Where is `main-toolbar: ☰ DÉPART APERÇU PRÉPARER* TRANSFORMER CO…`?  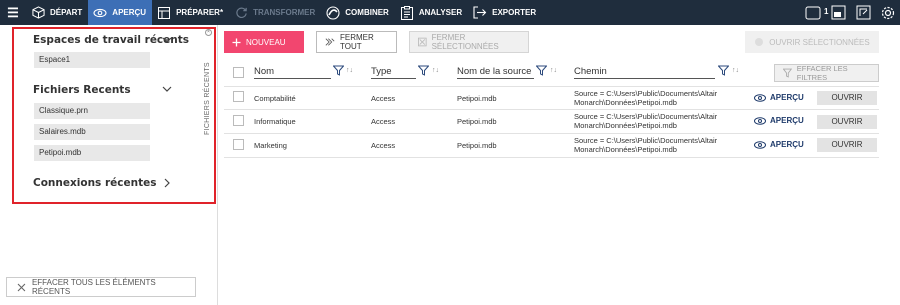 main-toolbar: ☰ DÉPART APERÇU PRÉPARER* TRANSFORMER CO… is located at coordinates (450, 12).